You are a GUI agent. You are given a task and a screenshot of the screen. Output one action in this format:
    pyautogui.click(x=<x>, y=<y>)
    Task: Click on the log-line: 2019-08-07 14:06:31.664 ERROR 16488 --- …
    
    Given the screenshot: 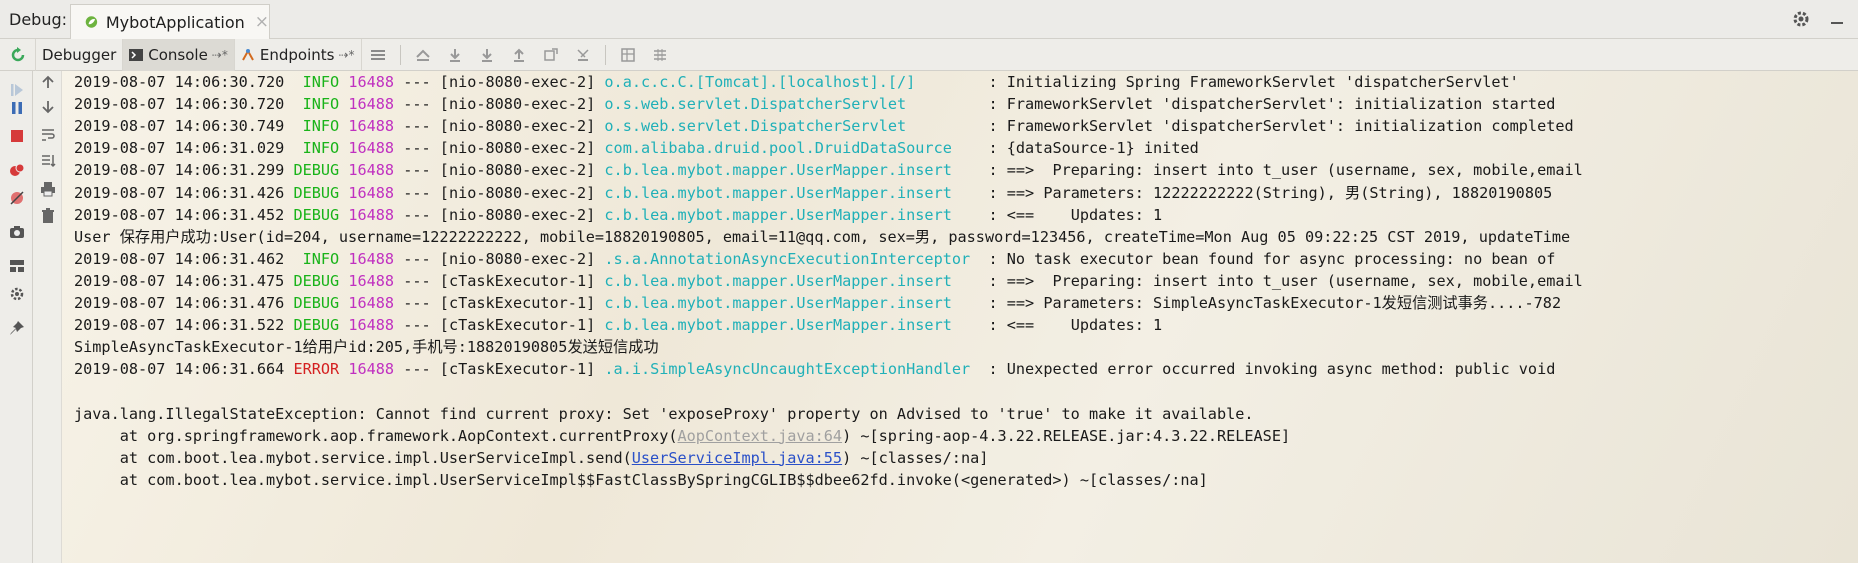 What is the action you would take?
    pyautogui.click(x=814, y=369)
    